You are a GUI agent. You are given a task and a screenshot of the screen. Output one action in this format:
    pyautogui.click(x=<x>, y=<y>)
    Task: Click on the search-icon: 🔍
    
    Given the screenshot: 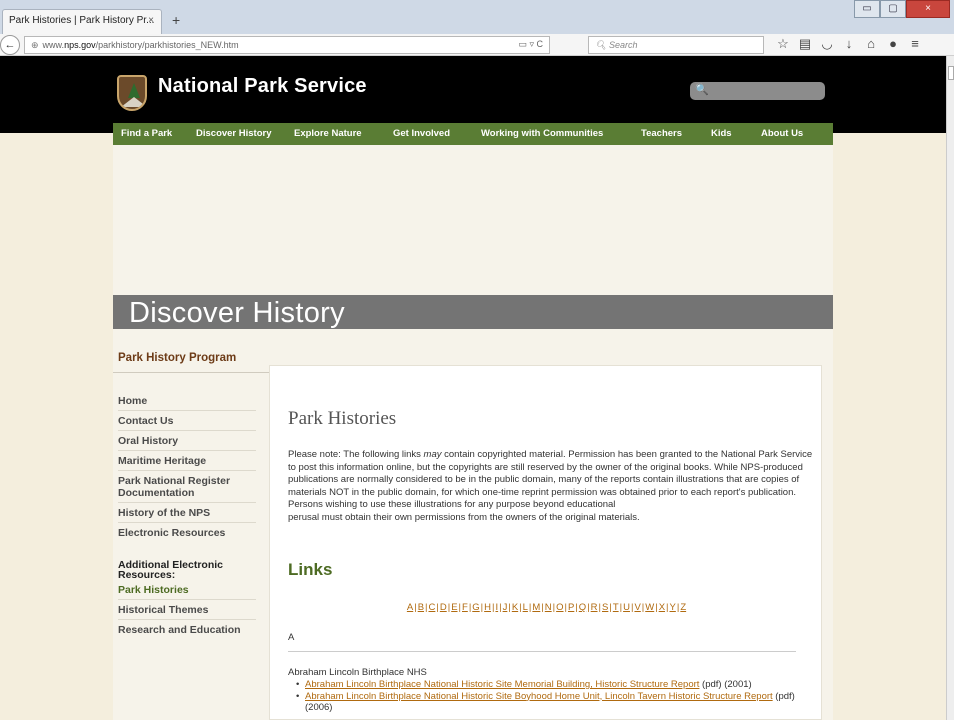 What is the action you would take?
    pyautogui.click(x=702, y=90)
    